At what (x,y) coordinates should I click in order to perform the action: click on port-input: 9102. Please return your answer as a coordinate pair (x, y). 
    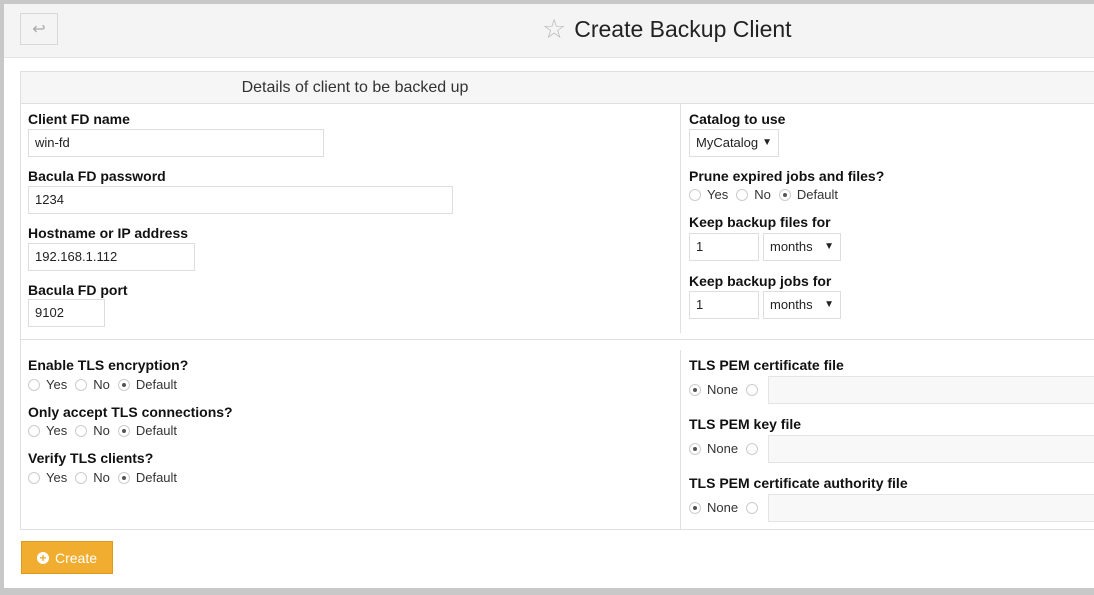
    Looking at the image, I should click on (66, 313).